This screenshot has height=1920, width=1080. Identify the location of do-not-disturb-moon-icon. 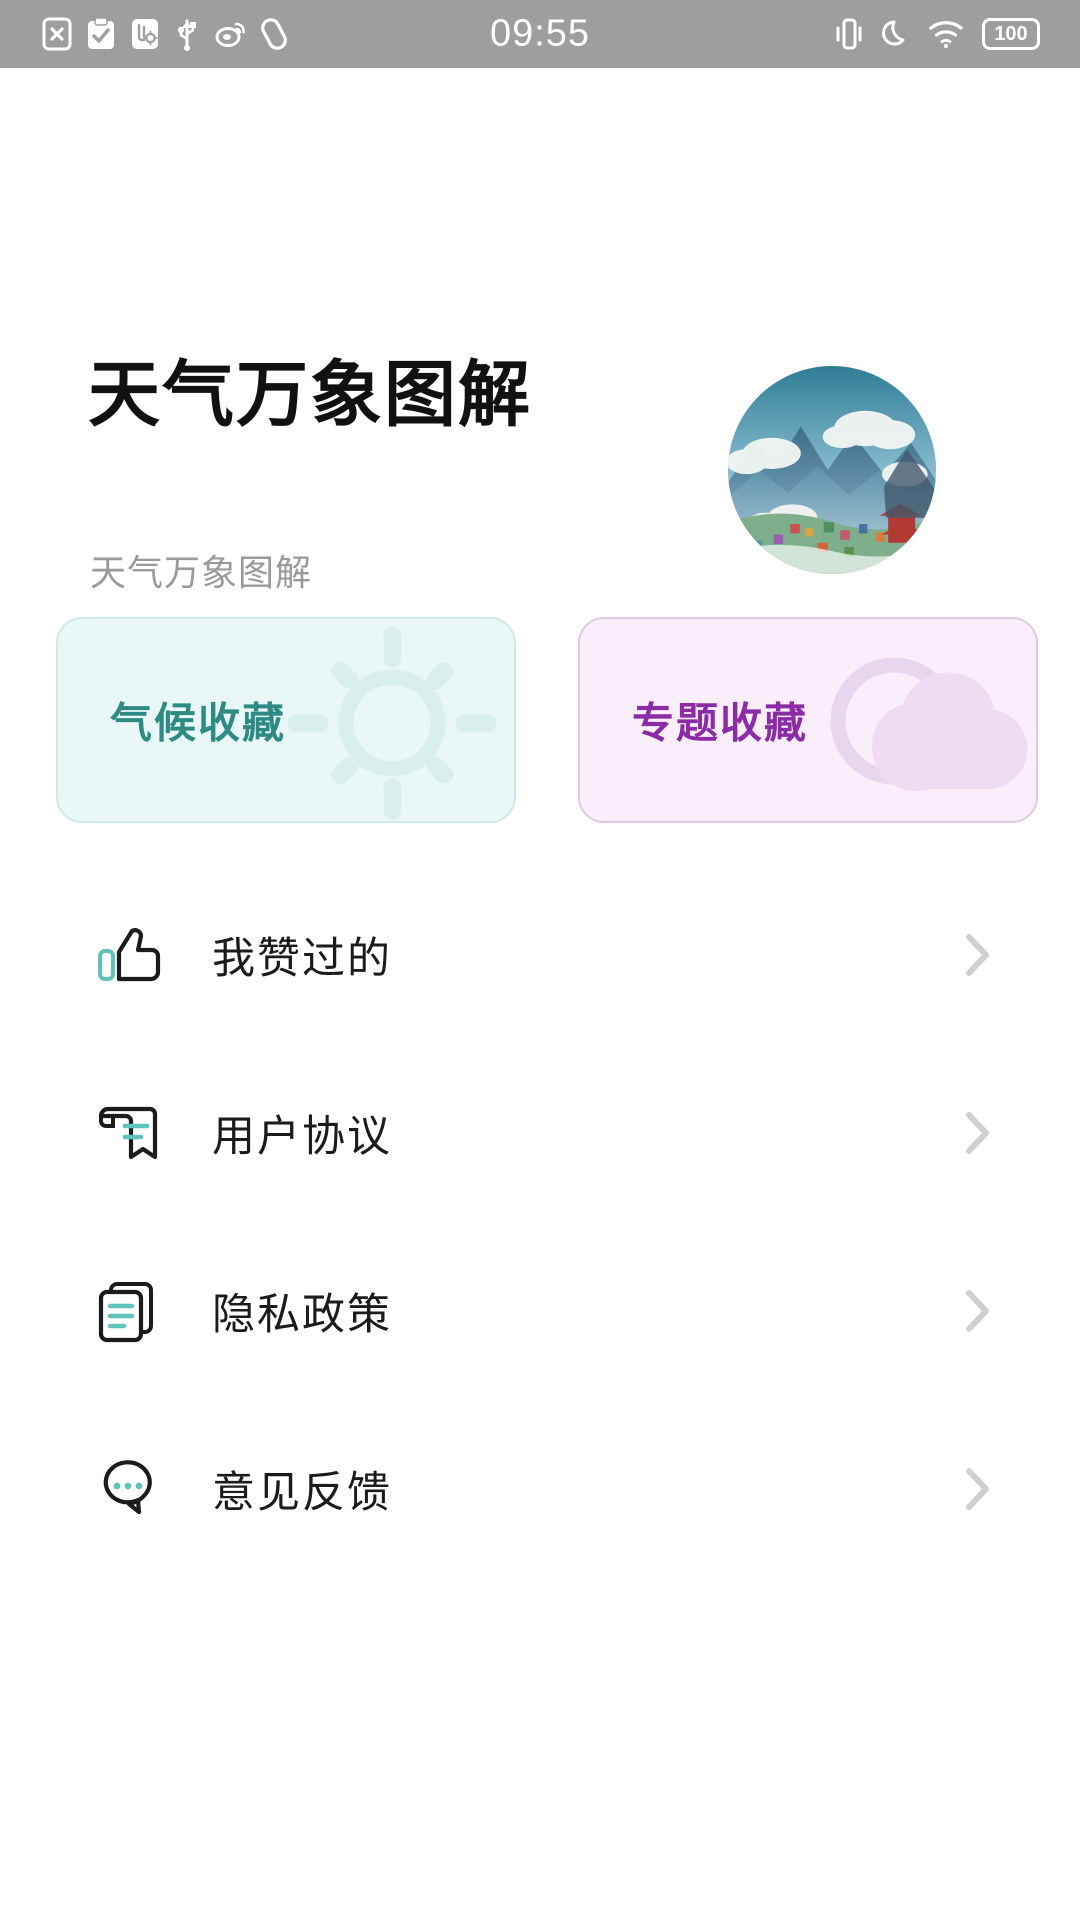
(896, 34).